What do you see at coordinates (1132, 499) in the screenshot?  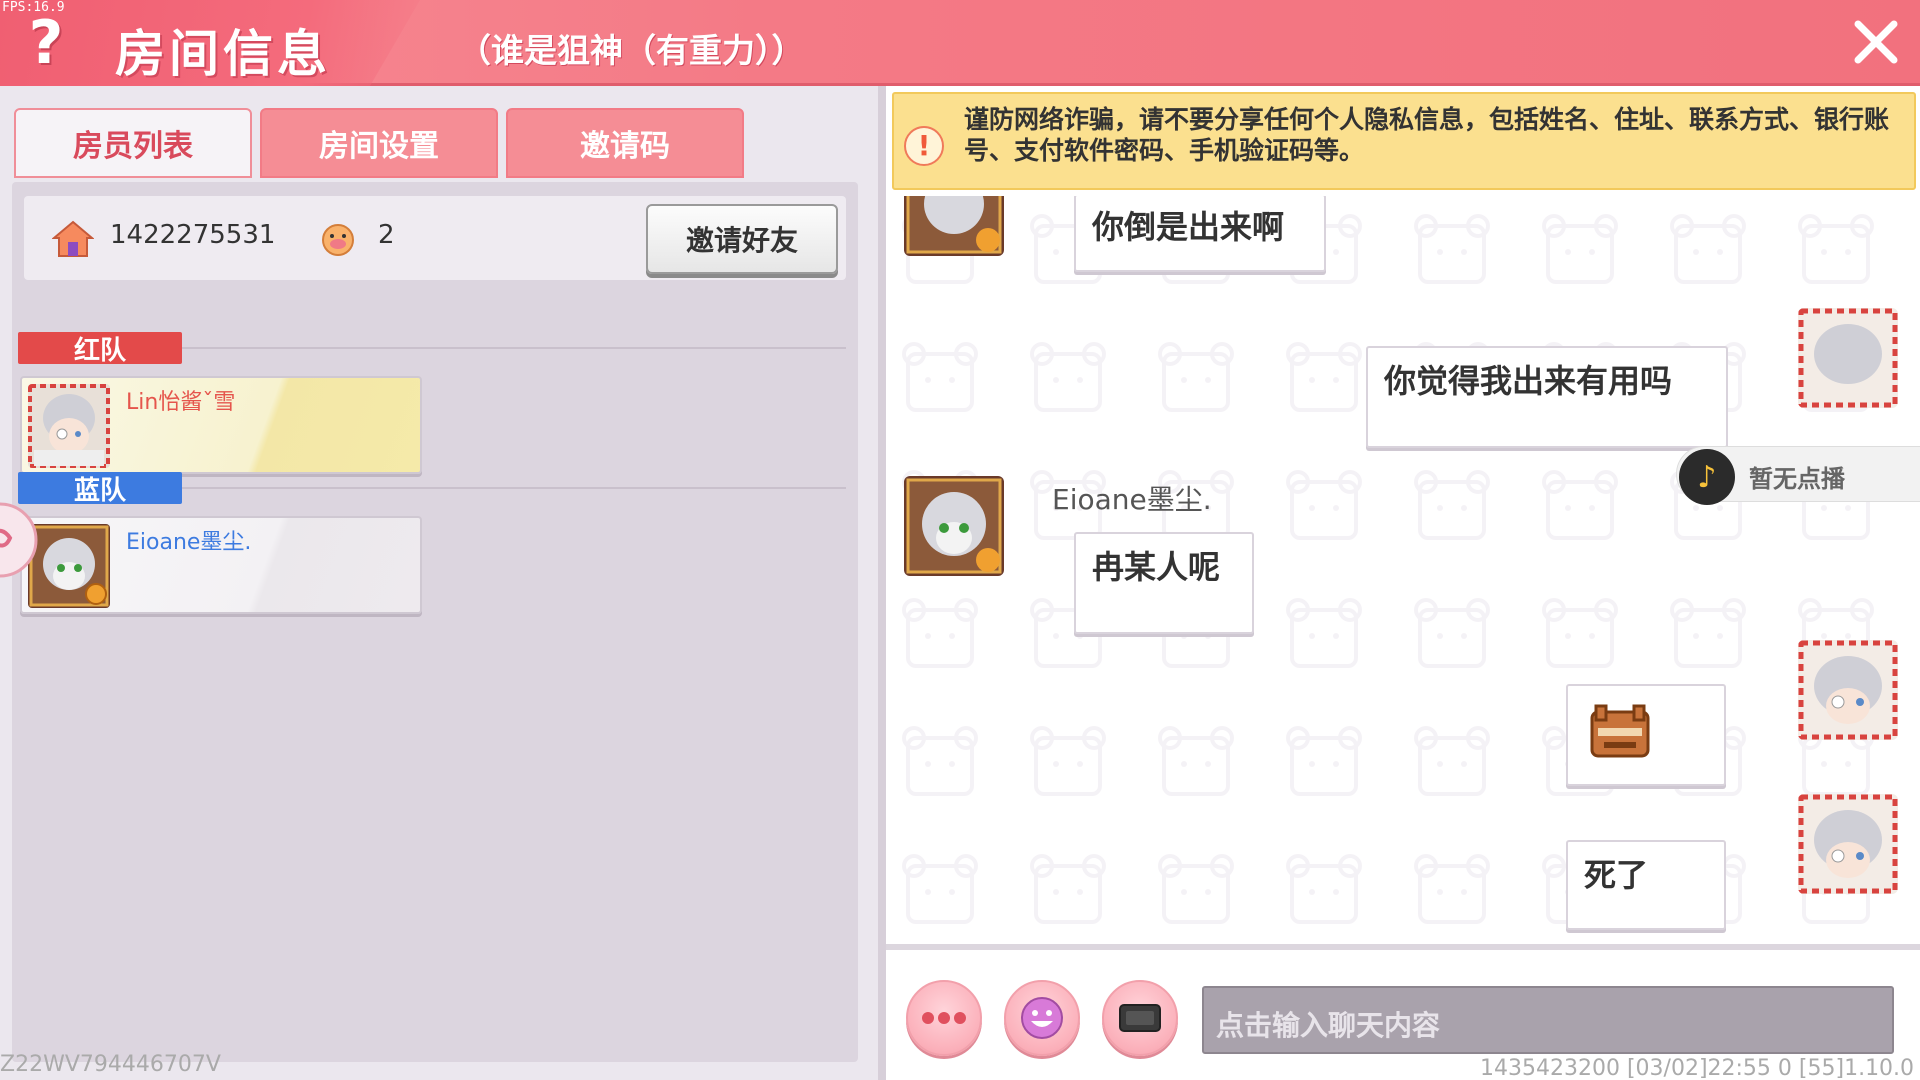 I see `sender-name: Eioane墨尘.` at bounding box center [1132, 499].